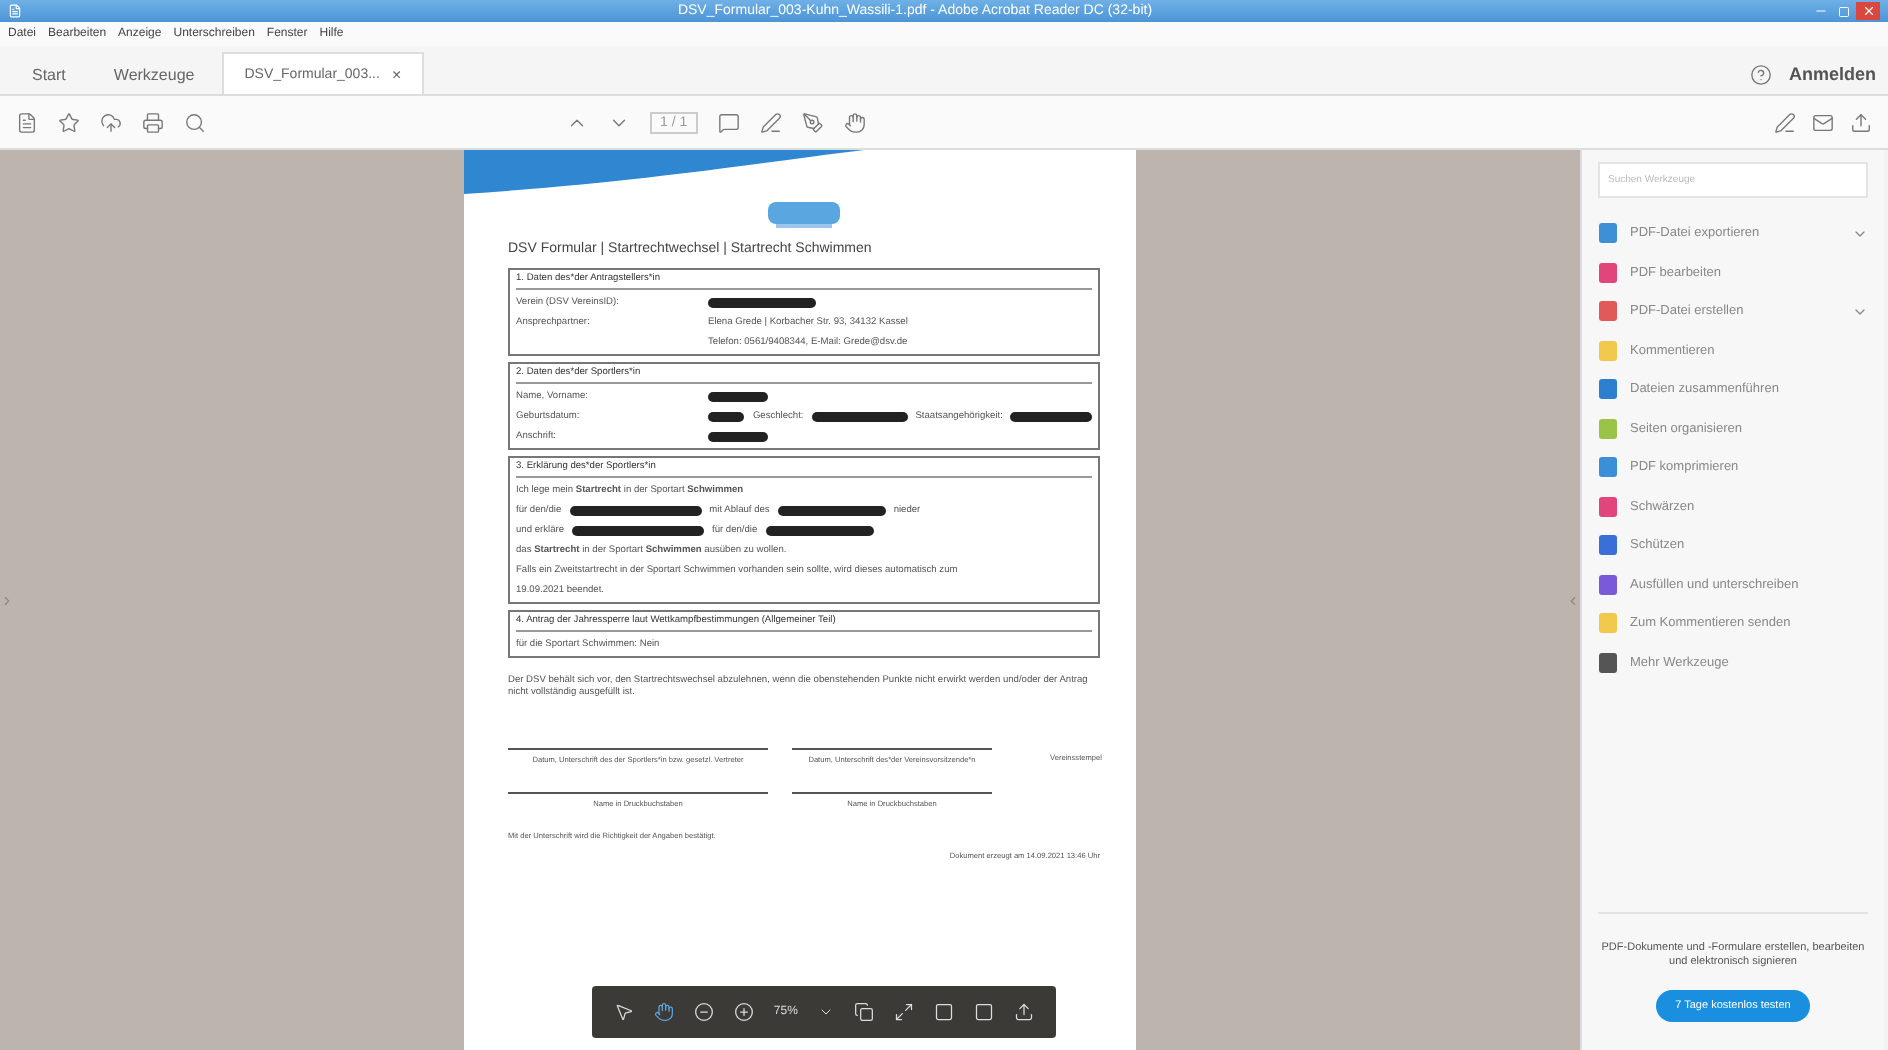  I want to click on maximize-icon, so click(1844, 11).